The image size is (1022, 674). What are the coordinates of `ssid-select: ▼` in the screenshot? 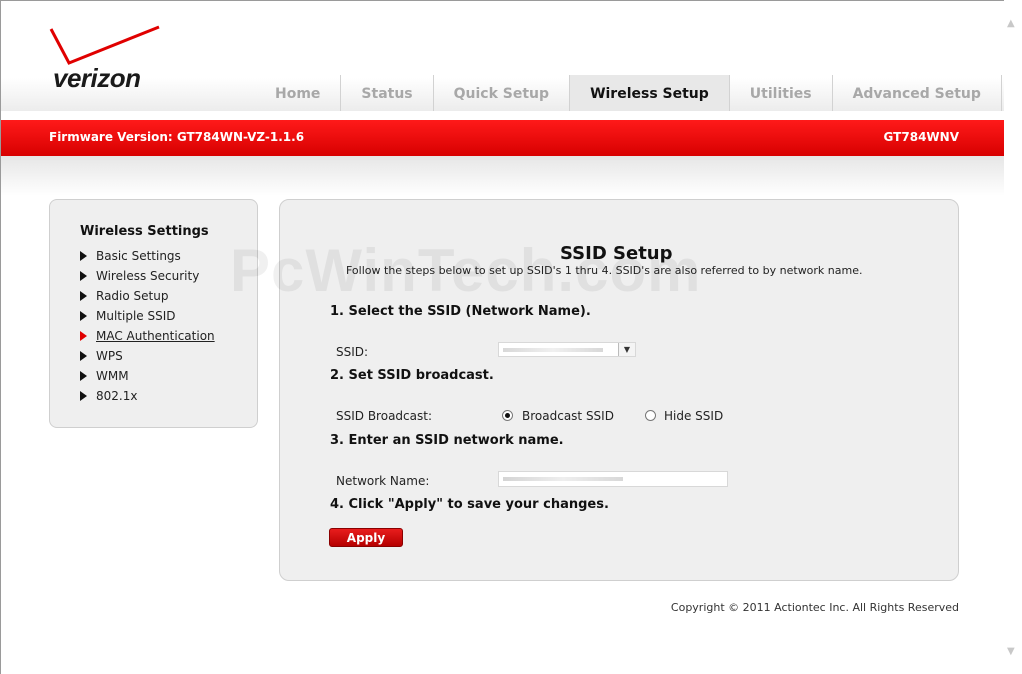 It's located at (567, 349).